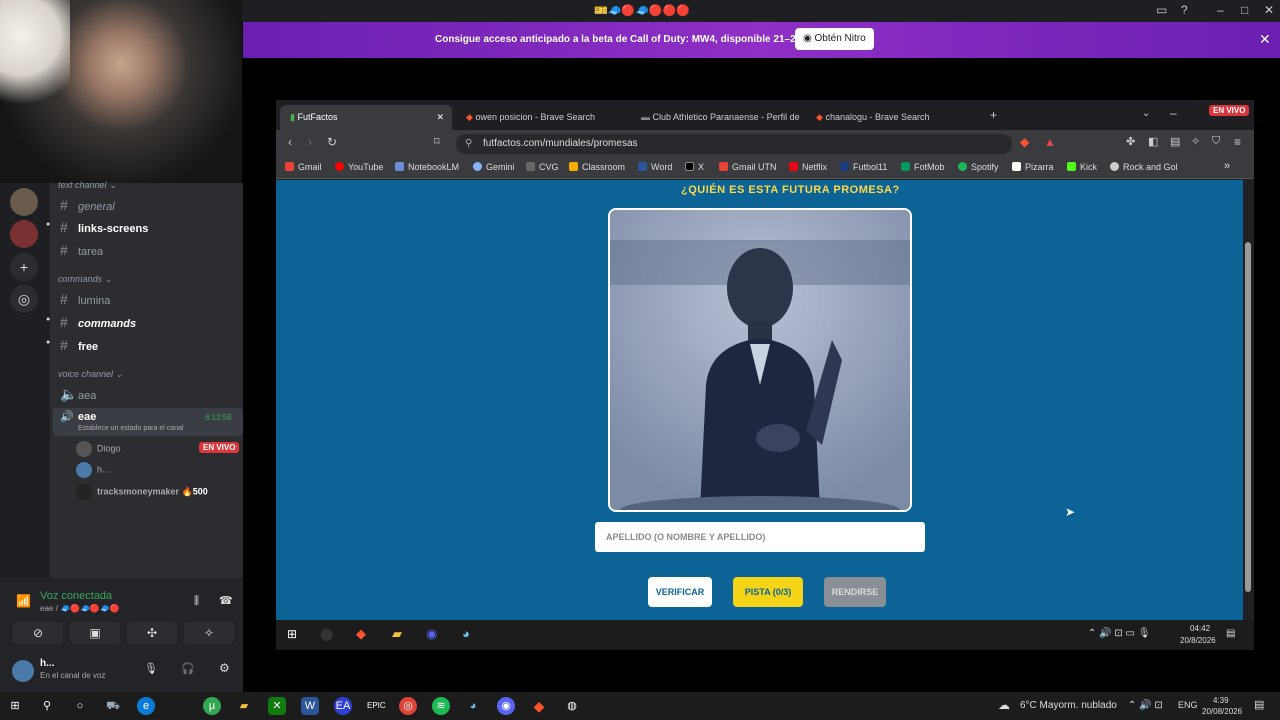 Image resolution: width=1280 pixels, height=720 pixels. Describe the element at coordinates (440, 117) in the screenshot. I see `close-tab-icon: ✕` at that location.